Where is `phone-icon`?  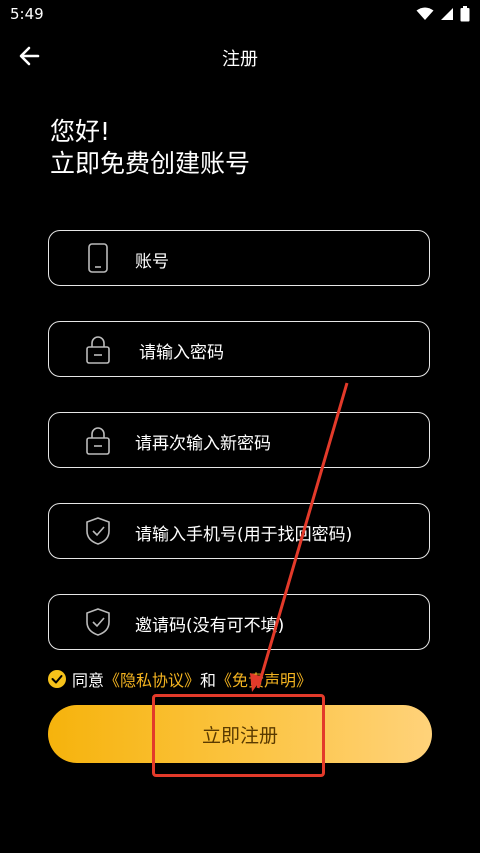 phone-icon is located at coordinates (98, 258).